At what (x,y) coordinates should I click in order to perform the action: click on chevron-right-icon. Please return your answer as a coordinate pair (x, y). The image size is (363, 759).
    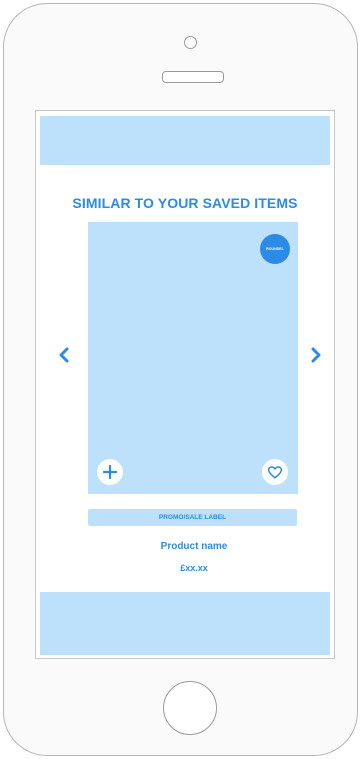
    Looking at the image, I should click on (316, 355).